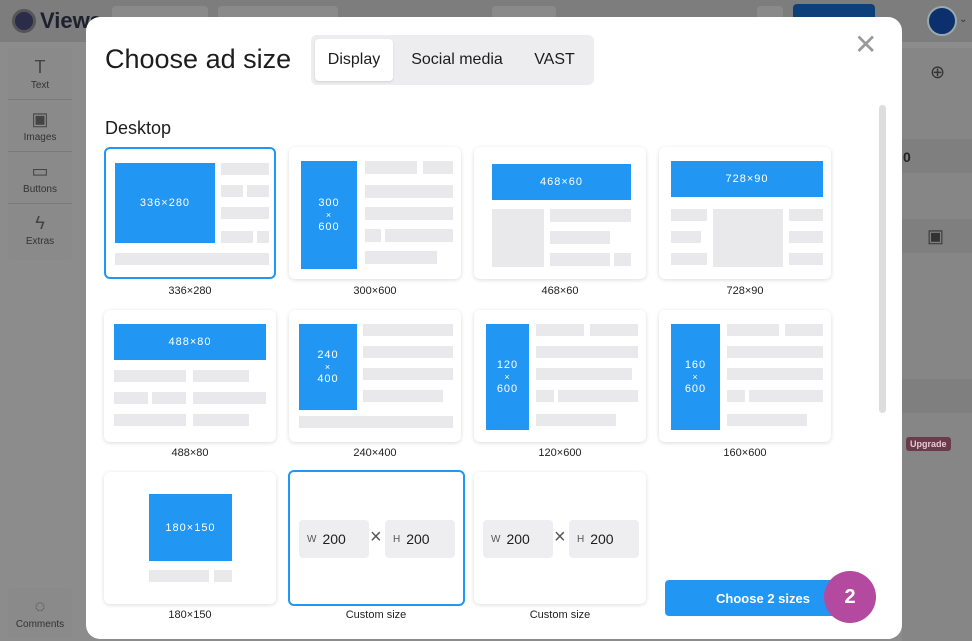  What do you see at coordinates (24, 21) in the screenshot?
I see `logo-icon` at bounding box center [24, 21].